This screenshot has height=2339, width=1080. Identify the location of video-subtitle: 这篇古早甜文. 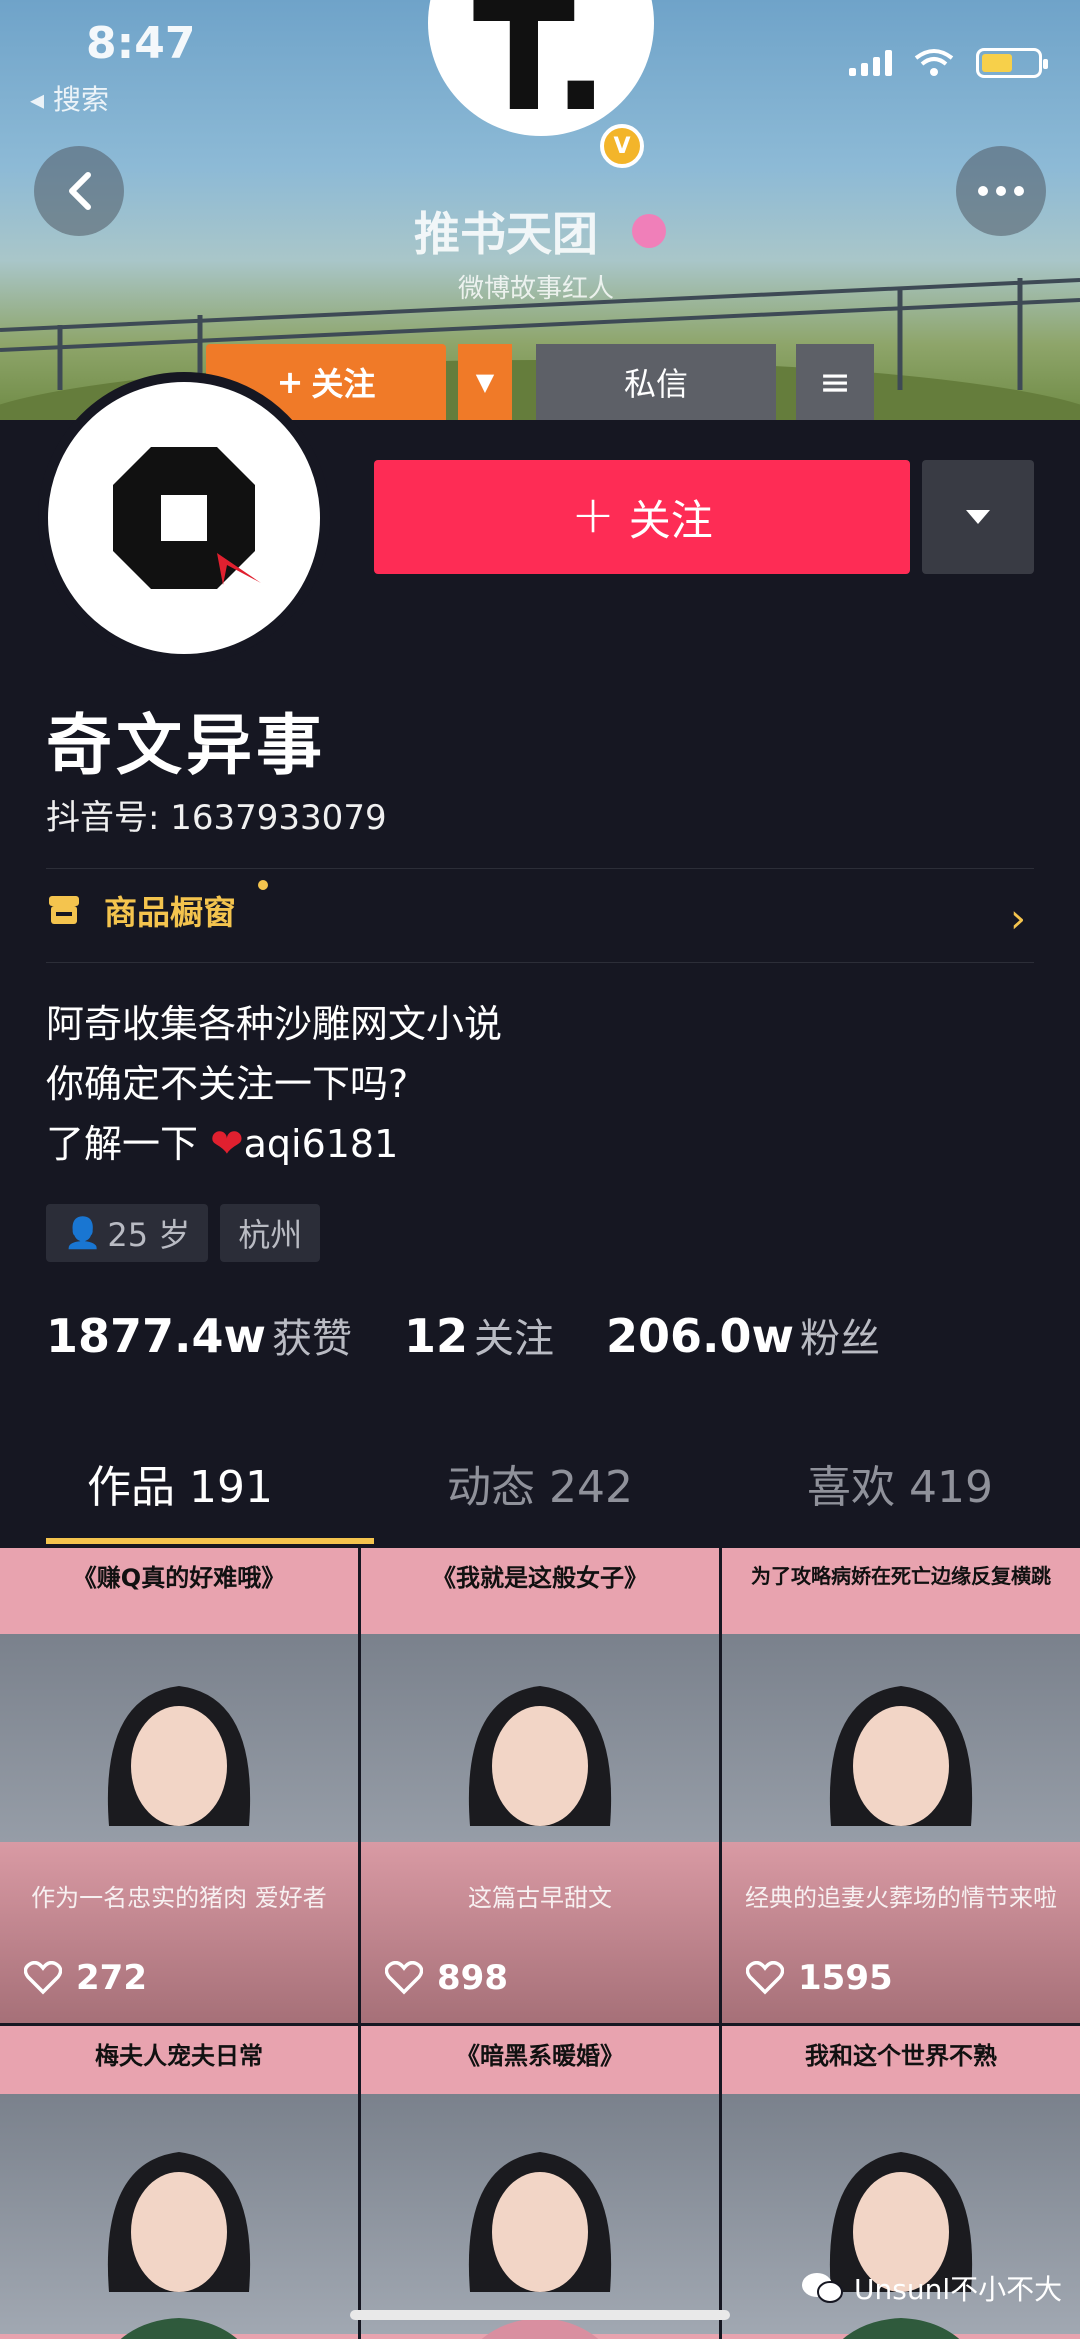
(540, 1898).